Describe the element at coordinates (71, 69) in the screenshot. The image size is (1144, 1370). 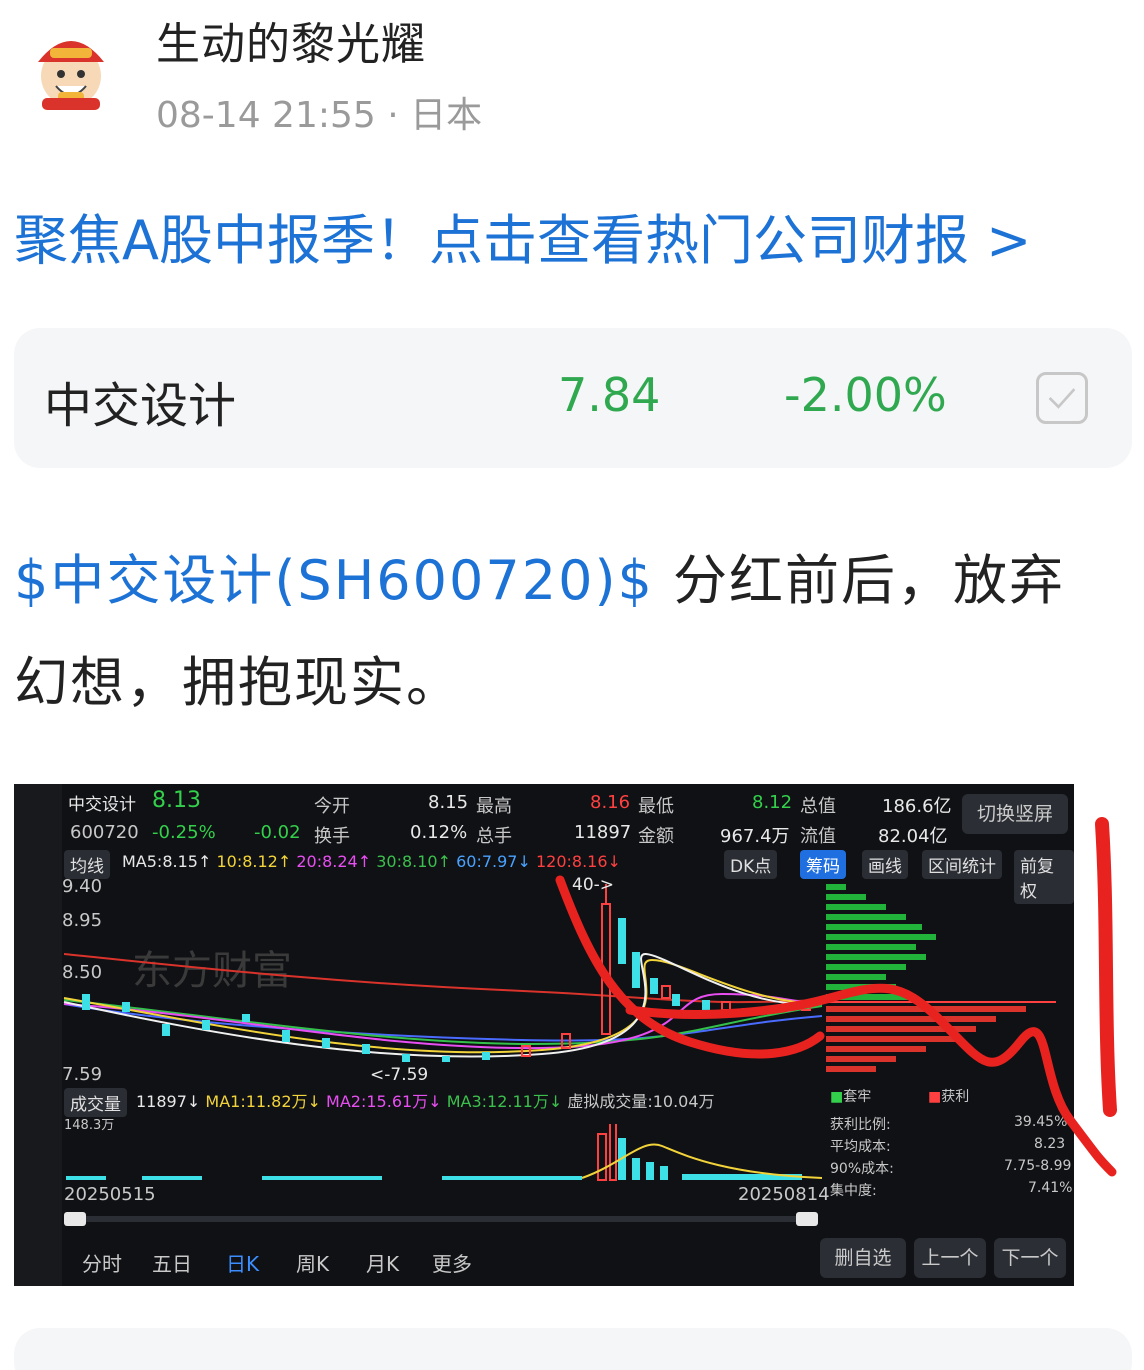
I see `avatar` at that location.